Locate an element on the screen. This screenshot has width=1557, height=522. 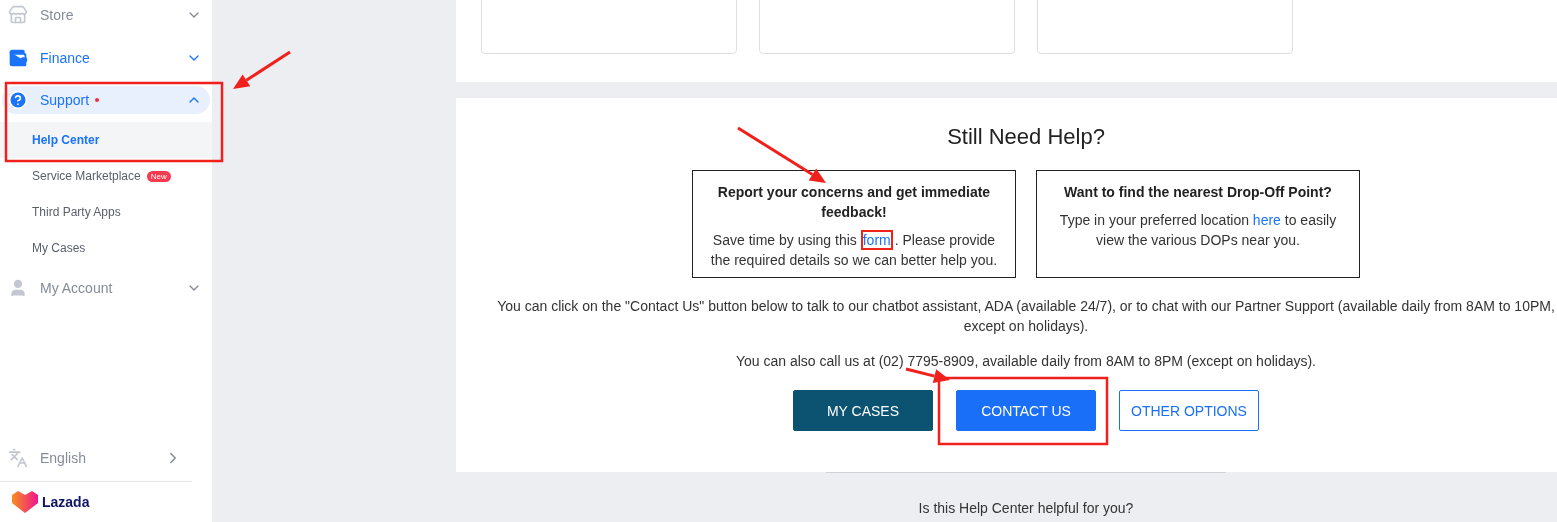
language-selector: English is located at coordinates (96, 458).